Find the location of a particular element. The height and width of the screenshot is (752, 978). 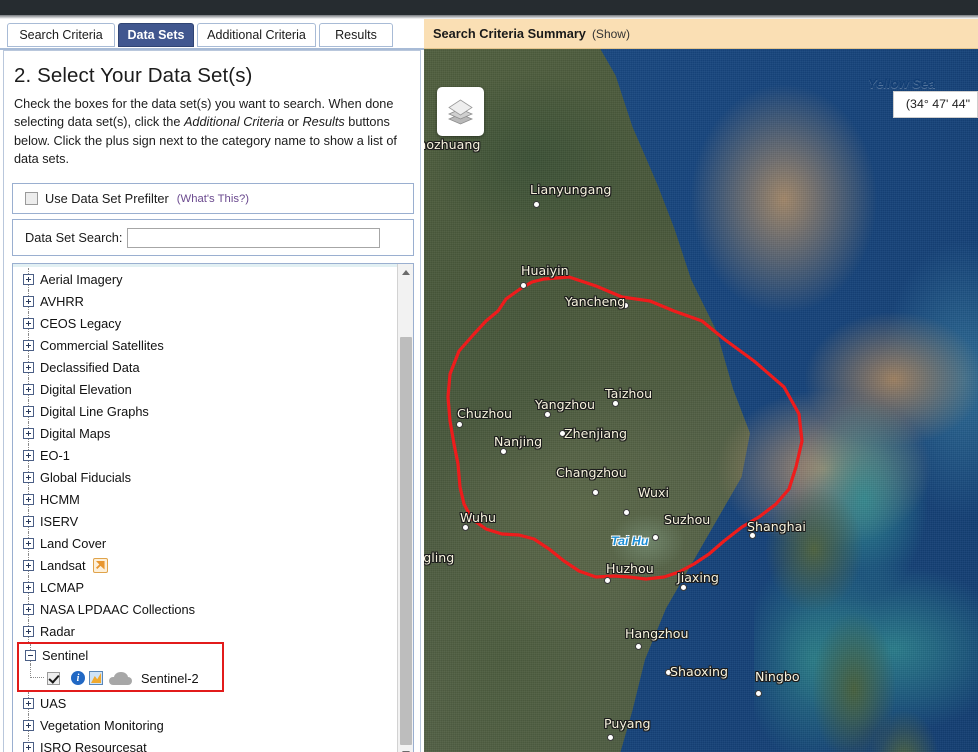

scroll-up-icon is located at coordinates (405, 272).